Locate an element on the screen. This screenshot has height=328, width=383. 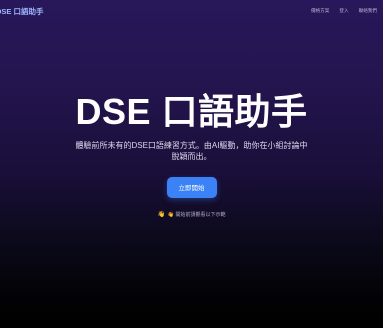
nav-link-login: 登入 is located at coordinates (343, 11).